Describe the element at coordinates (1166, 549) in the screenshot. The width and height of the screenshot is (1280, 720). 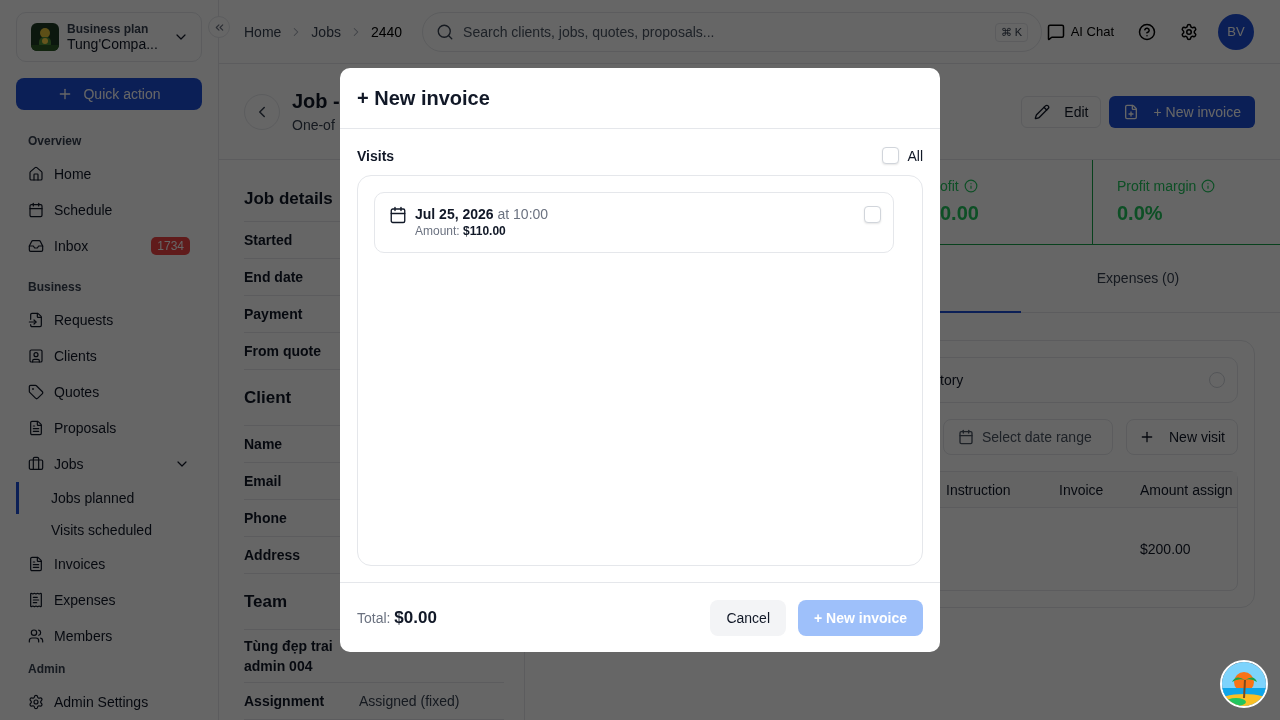
I see `table-cell-text: $200.00` at that location.